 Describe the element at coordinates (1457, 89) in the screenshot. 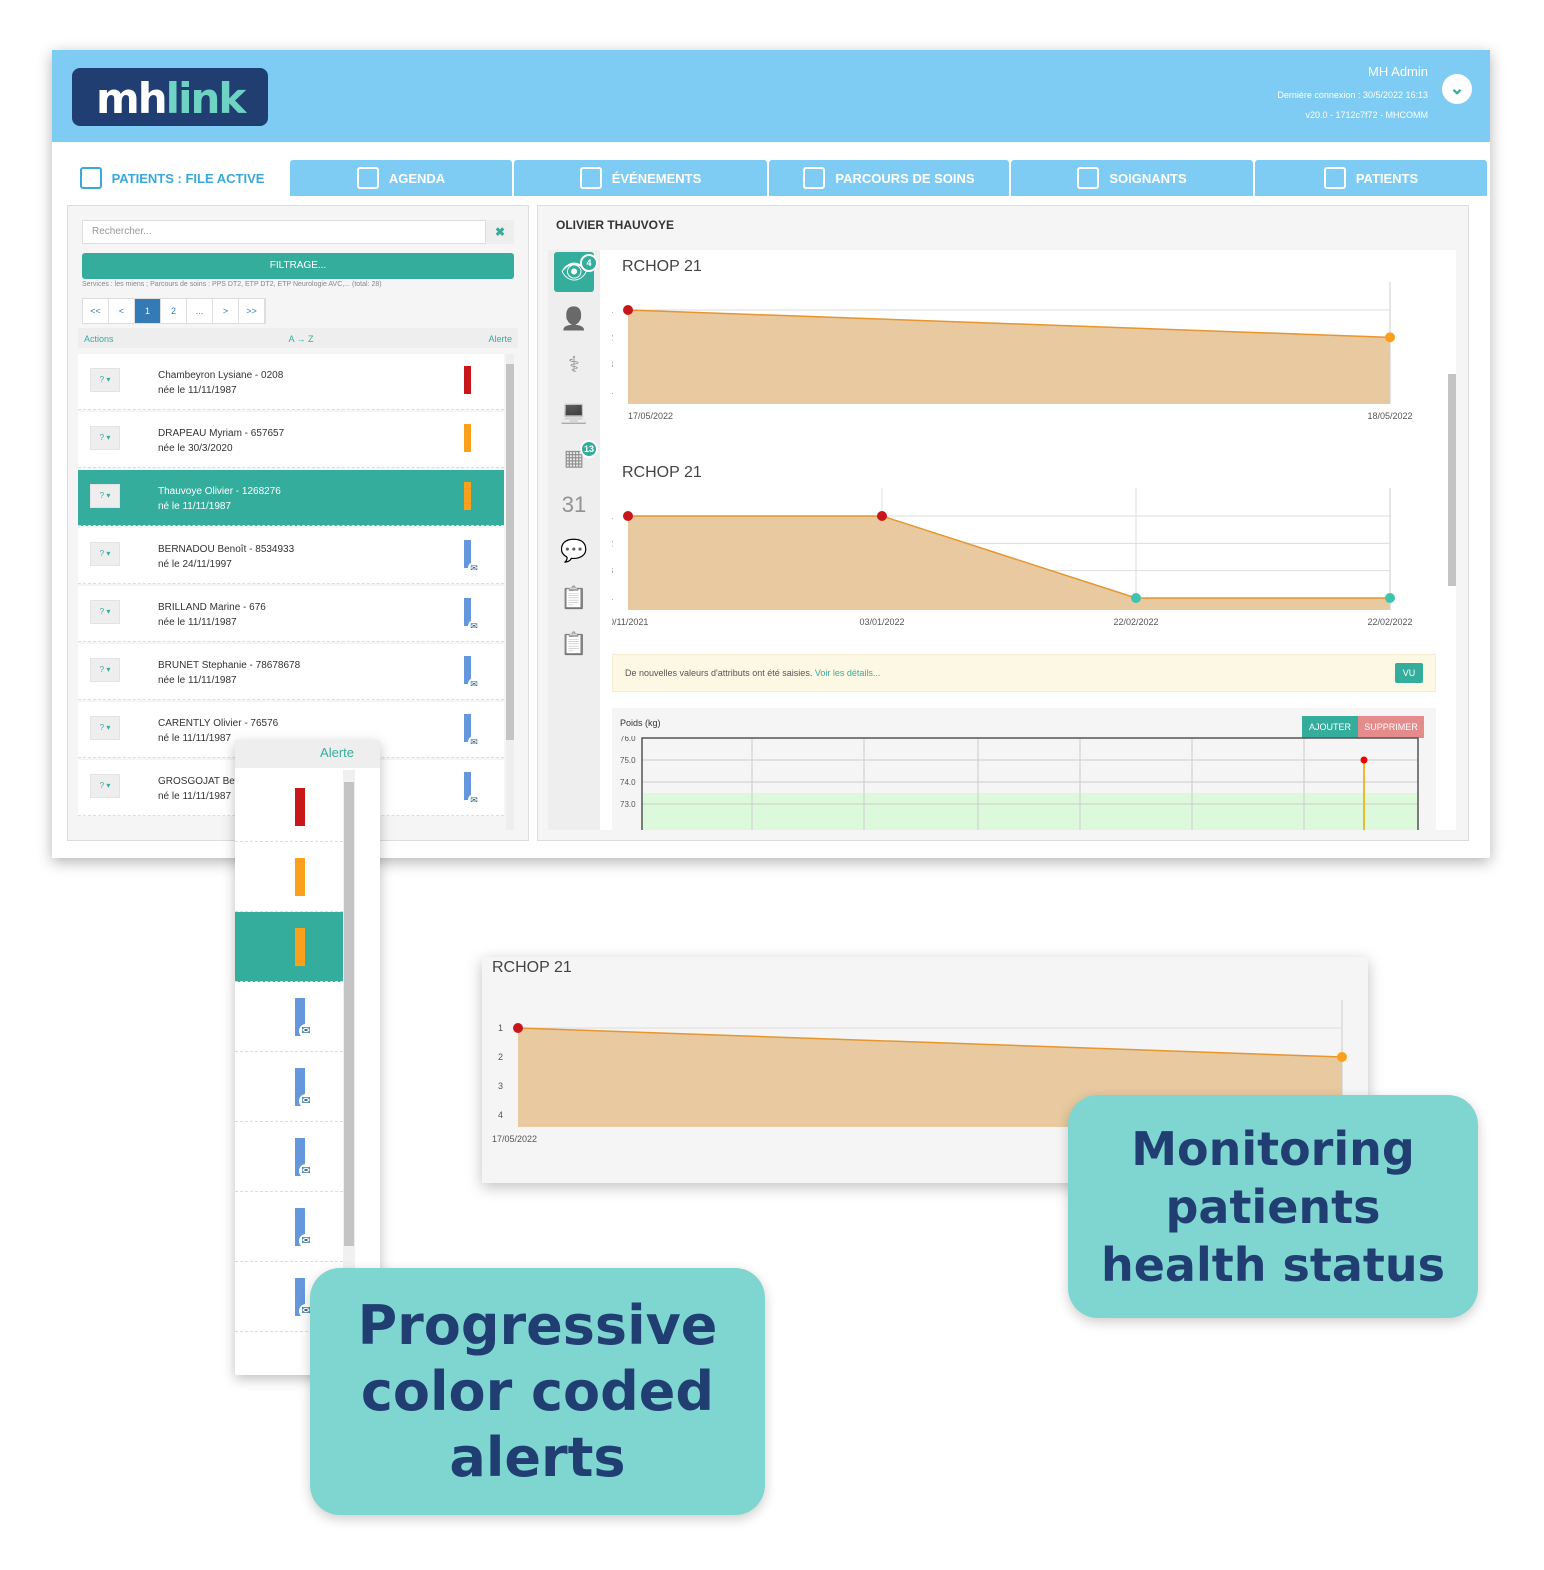

I see `chevron-down-icon: ⌄` at that location.